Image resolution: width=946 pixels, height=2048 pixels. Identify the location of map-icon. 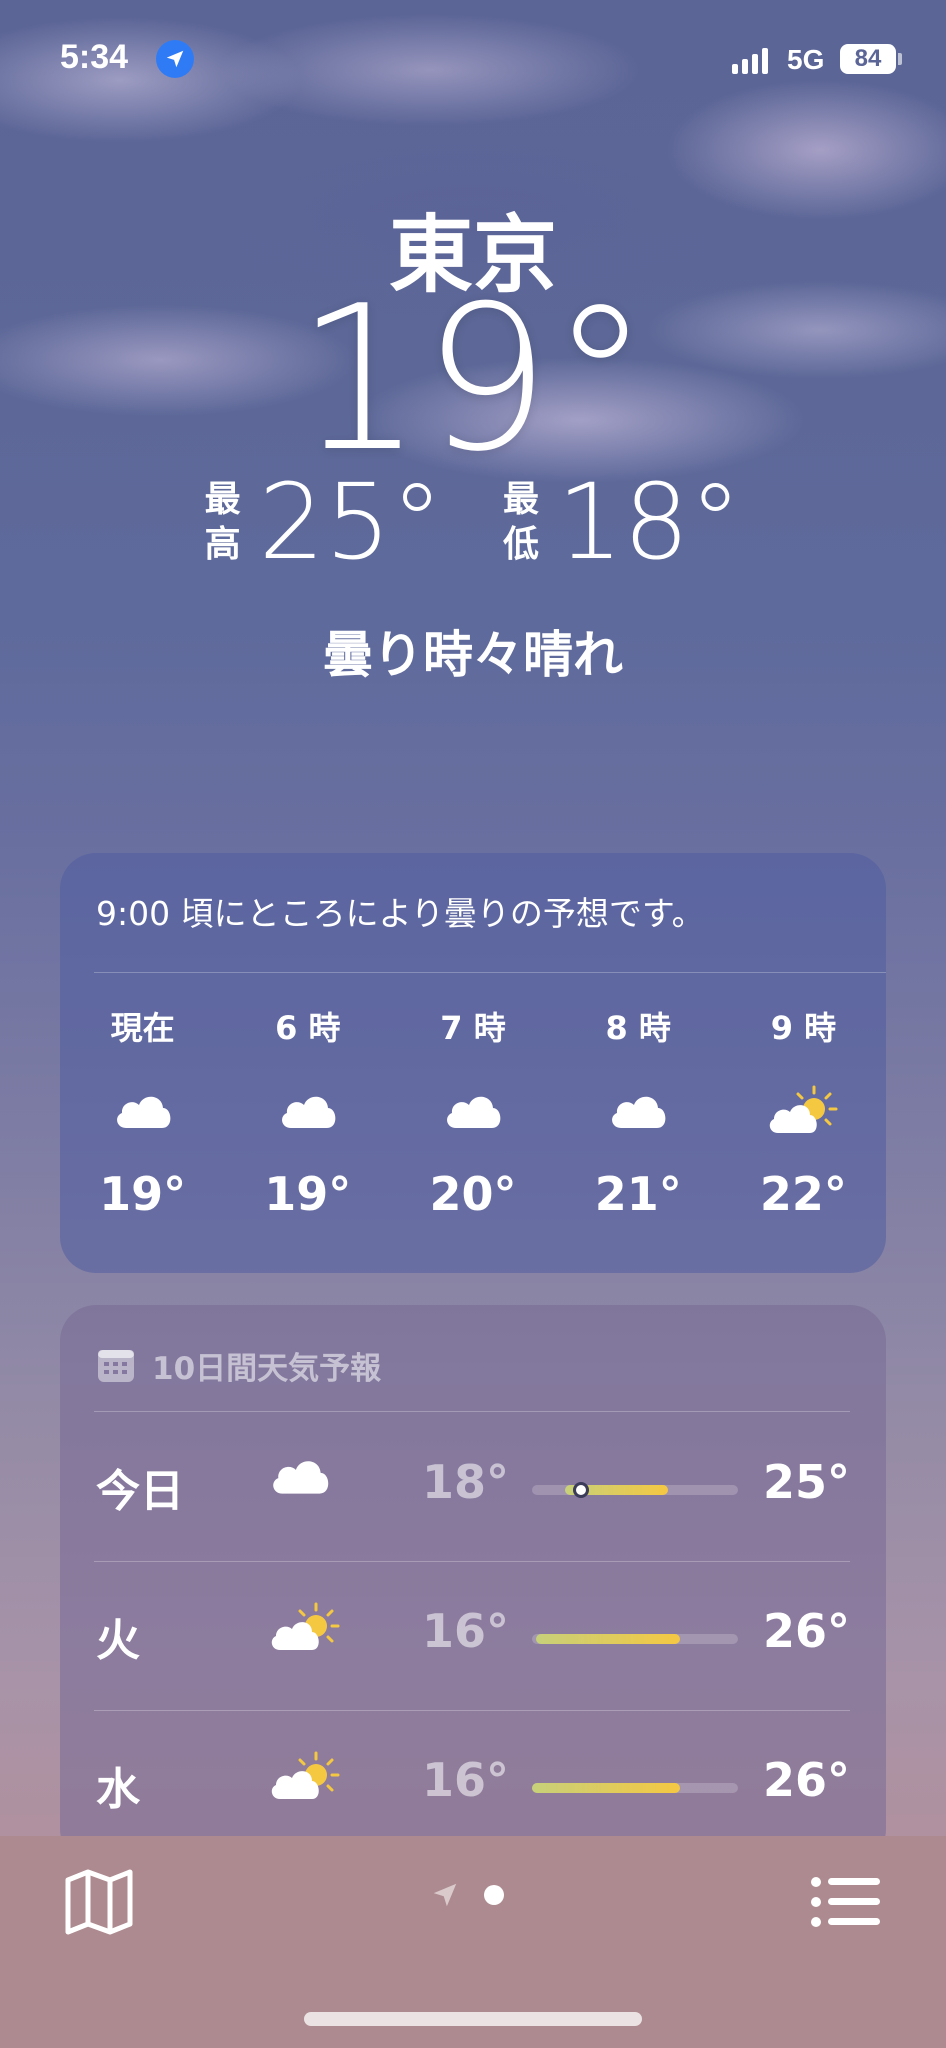
(99, 1901).